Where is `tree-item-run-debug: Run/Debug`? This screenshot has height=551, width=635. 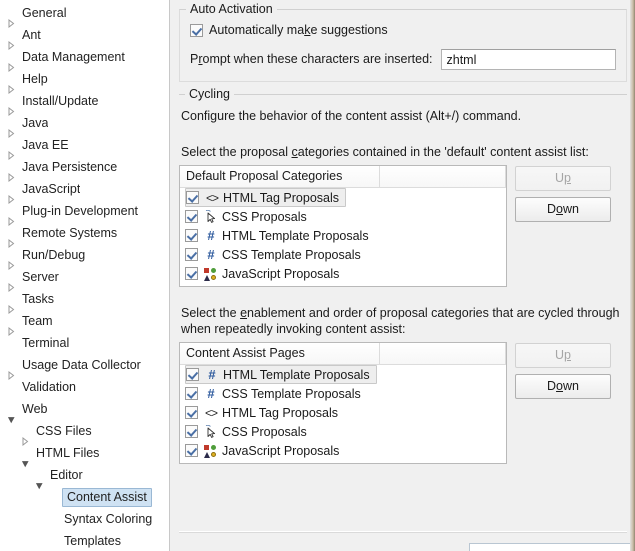
tree-item-run-debug: Run/Debug is located at coordinates (84, 257).